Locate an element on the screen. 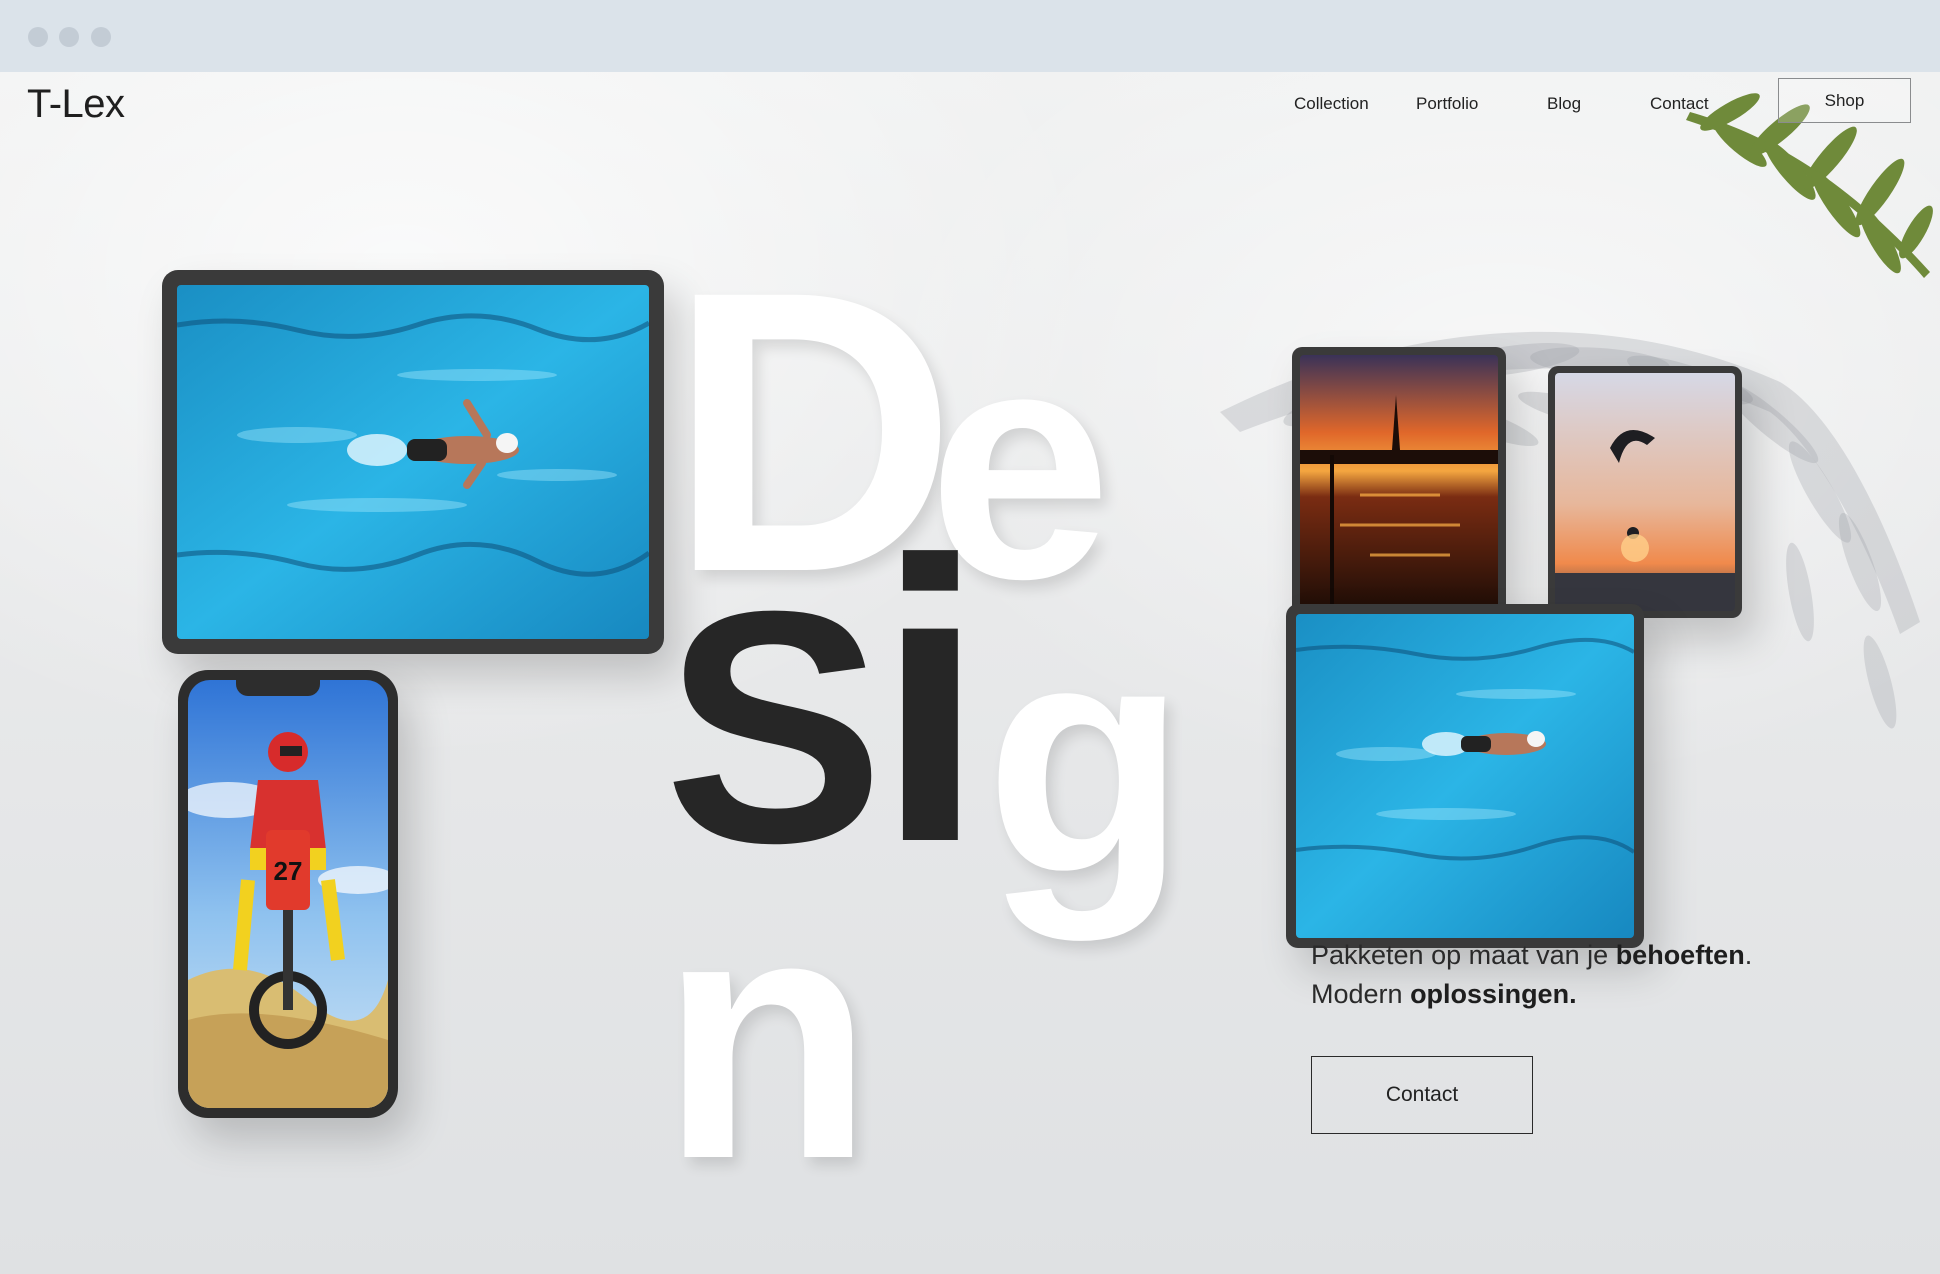 The image size is (1940, 1274). tagline-line2-text: Modern is located at coordinates (1361, 994).